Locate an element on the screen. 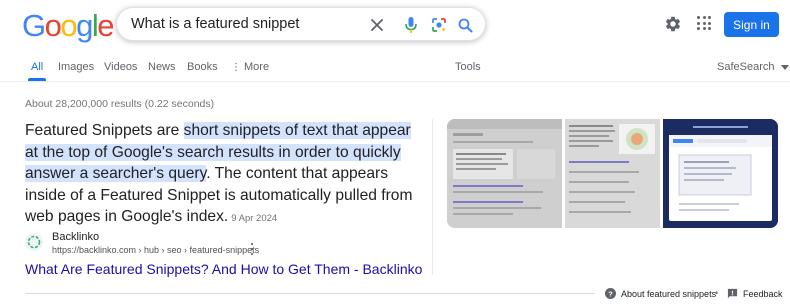 The image size is (790, 306). settings-gear-icon is located at coordinates (674, 25).